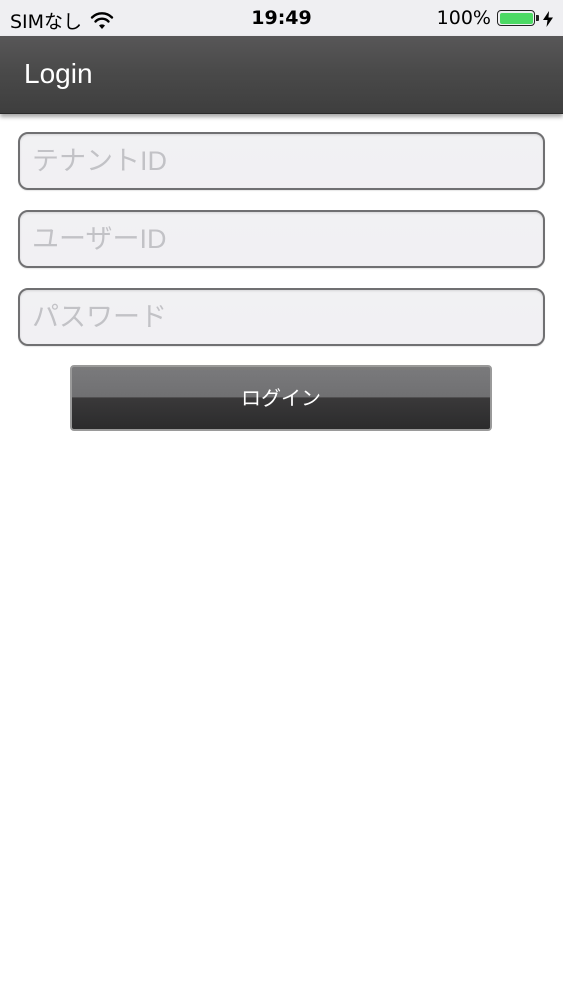  I want to click on charging-bolt-icon, so click(548, 18).